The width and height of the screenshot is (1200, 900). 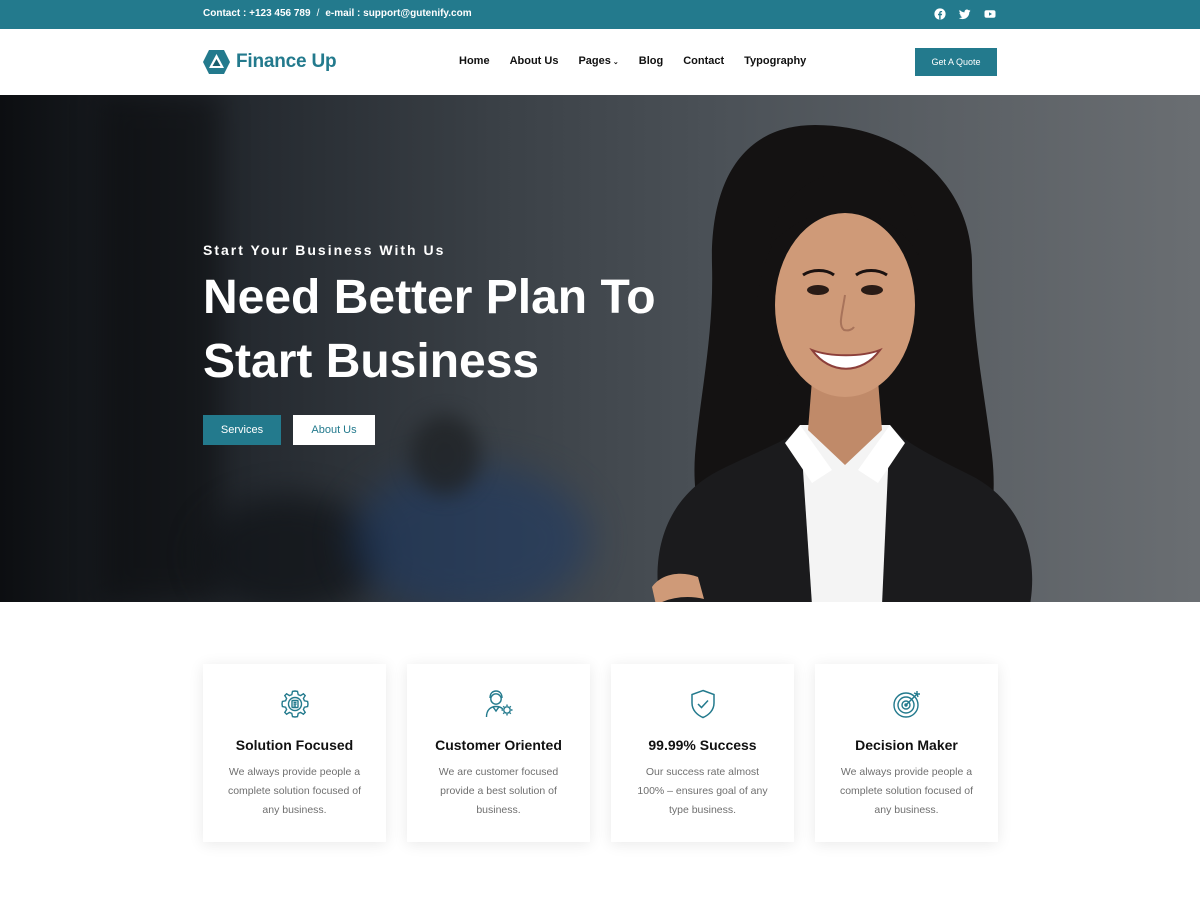 I want to click on feature-title: Decision Maker, so click(x=906, y=745).